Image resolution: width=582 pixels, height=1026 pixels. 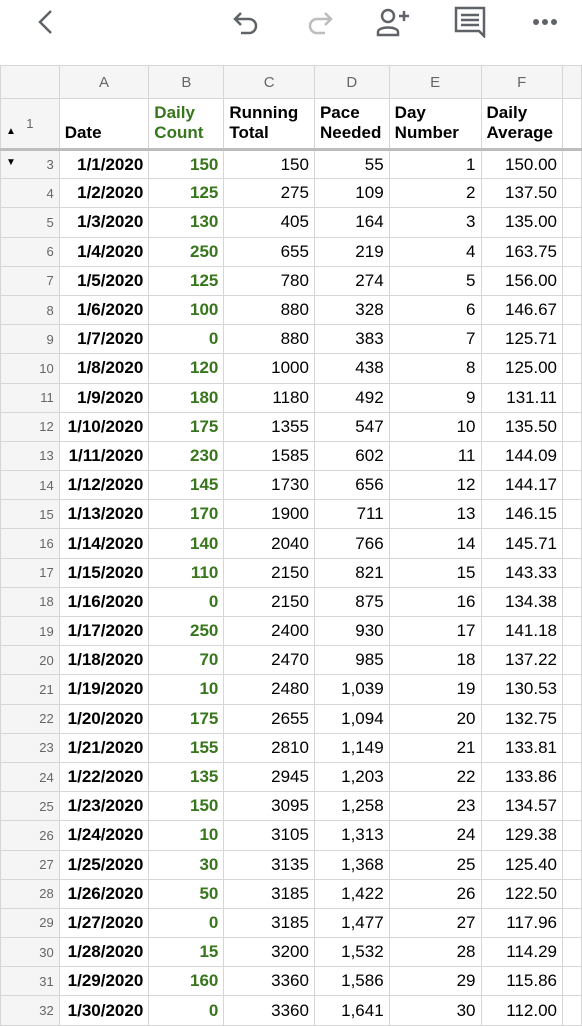 What do you see at coordinates (351, 572) in the screenshot?
I see `cell-pace-needed: 821` at bounding box center [351, 572].